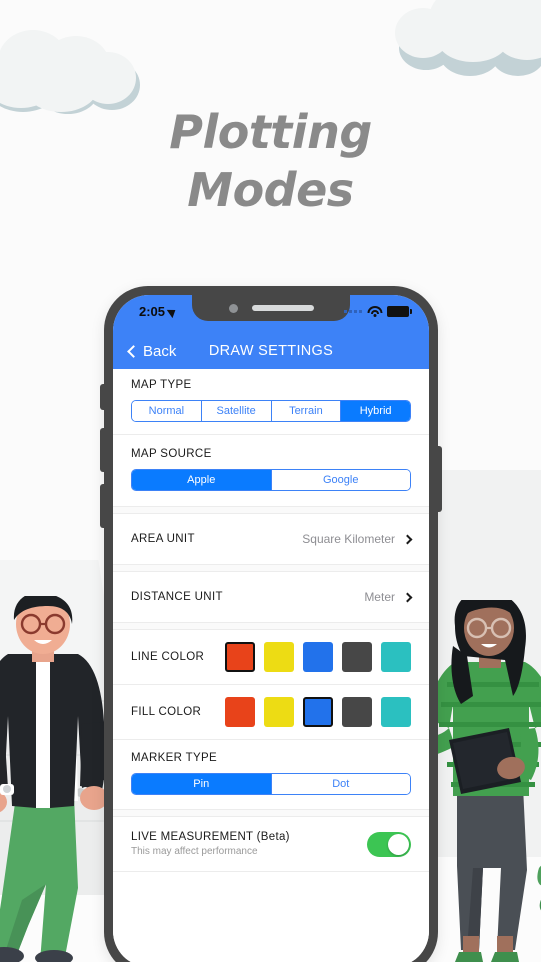 The width and height of the screenshot is (541, 962). I want to click on map-type-option-satellite: Satellite, so click(236, 411).